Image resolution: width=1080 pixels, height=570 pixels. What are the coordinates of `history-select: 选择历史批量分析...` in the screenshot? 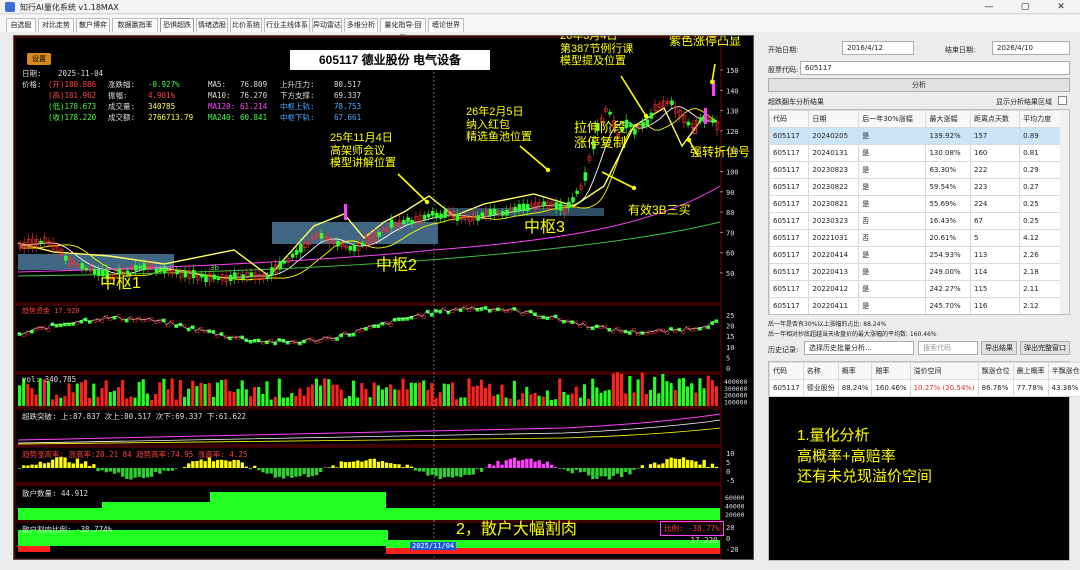 It's located at (859, 348).